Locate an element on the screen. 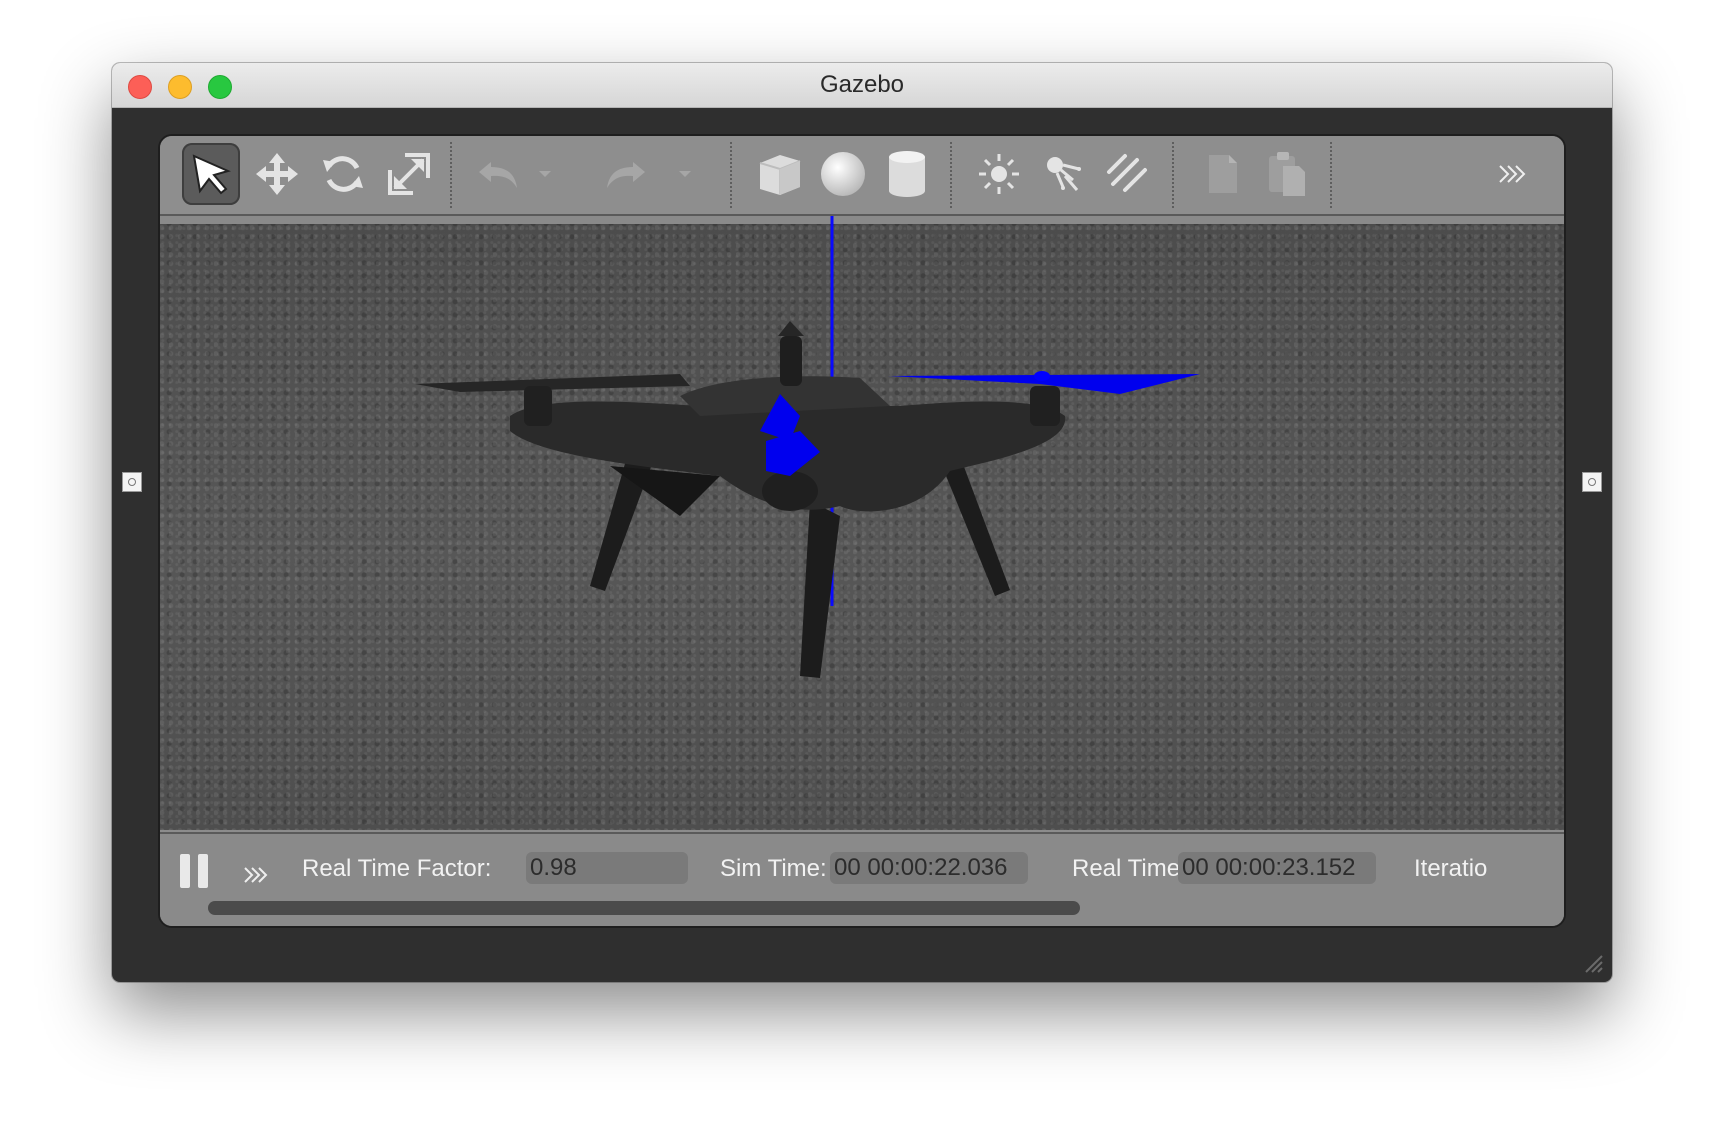 The image size is (1720, 1140). directional-light-icon is located at coordinates (1127, 173).